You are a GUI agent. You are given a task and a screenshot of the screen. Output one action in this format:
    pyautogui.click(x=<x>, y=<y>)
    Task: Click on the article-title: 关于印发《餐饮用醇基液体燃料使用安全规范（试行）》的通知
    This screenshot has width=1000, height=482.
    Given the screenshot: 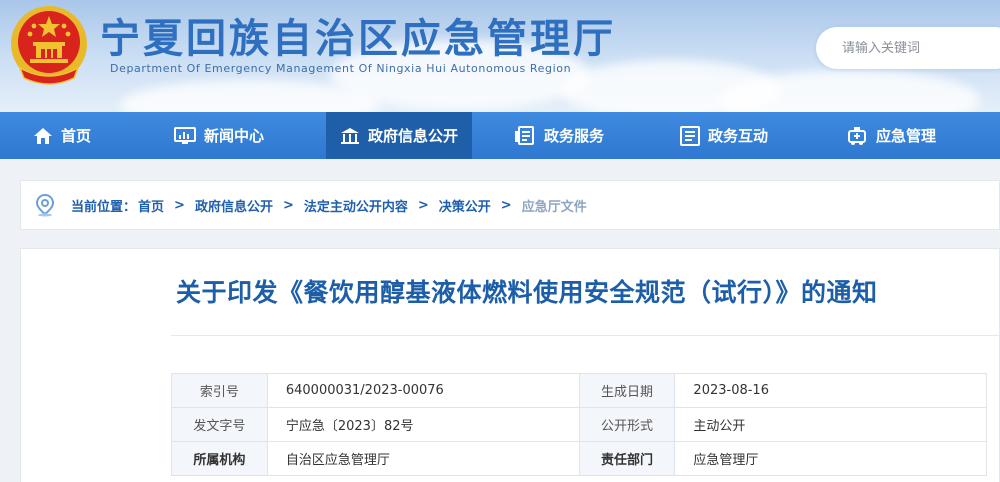 What is the action you would take?
    pyautogui.click(x=527, y=292)
    